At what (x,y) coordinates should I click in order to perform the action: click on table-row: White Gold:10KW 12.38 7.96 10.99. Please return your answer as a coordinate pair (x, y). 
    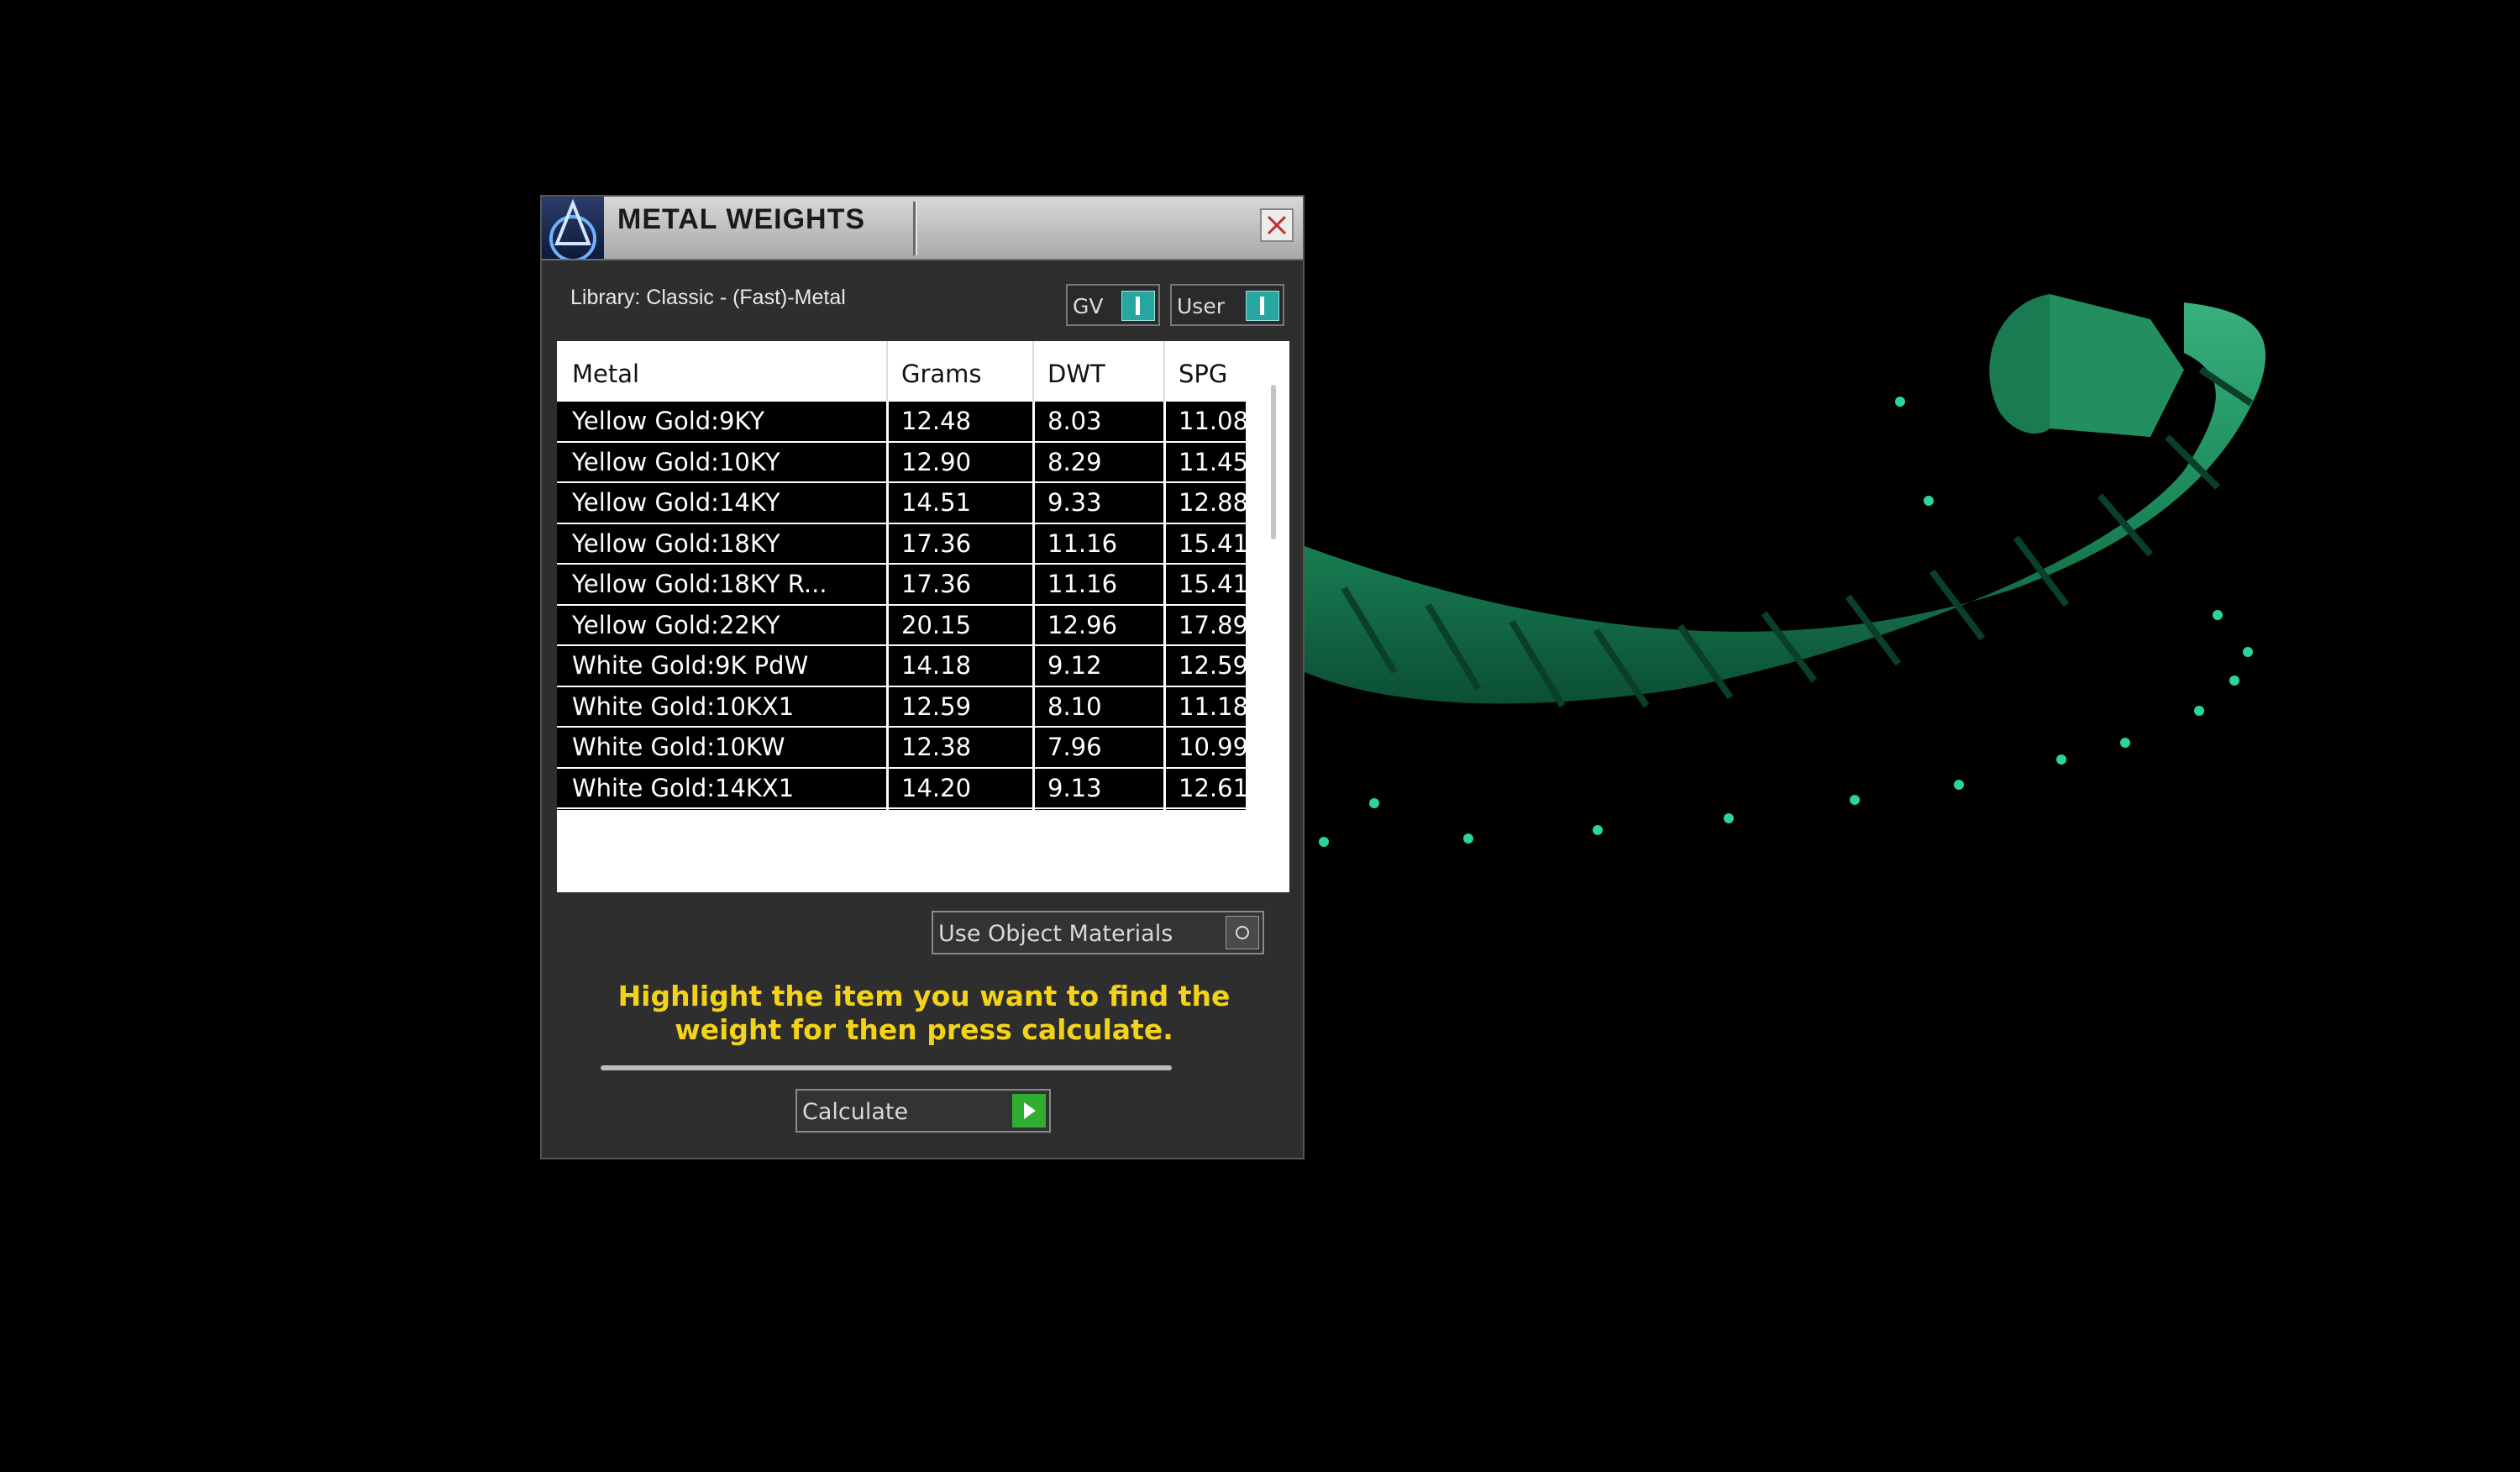
    Looking at the image, I should click on (901, 748).